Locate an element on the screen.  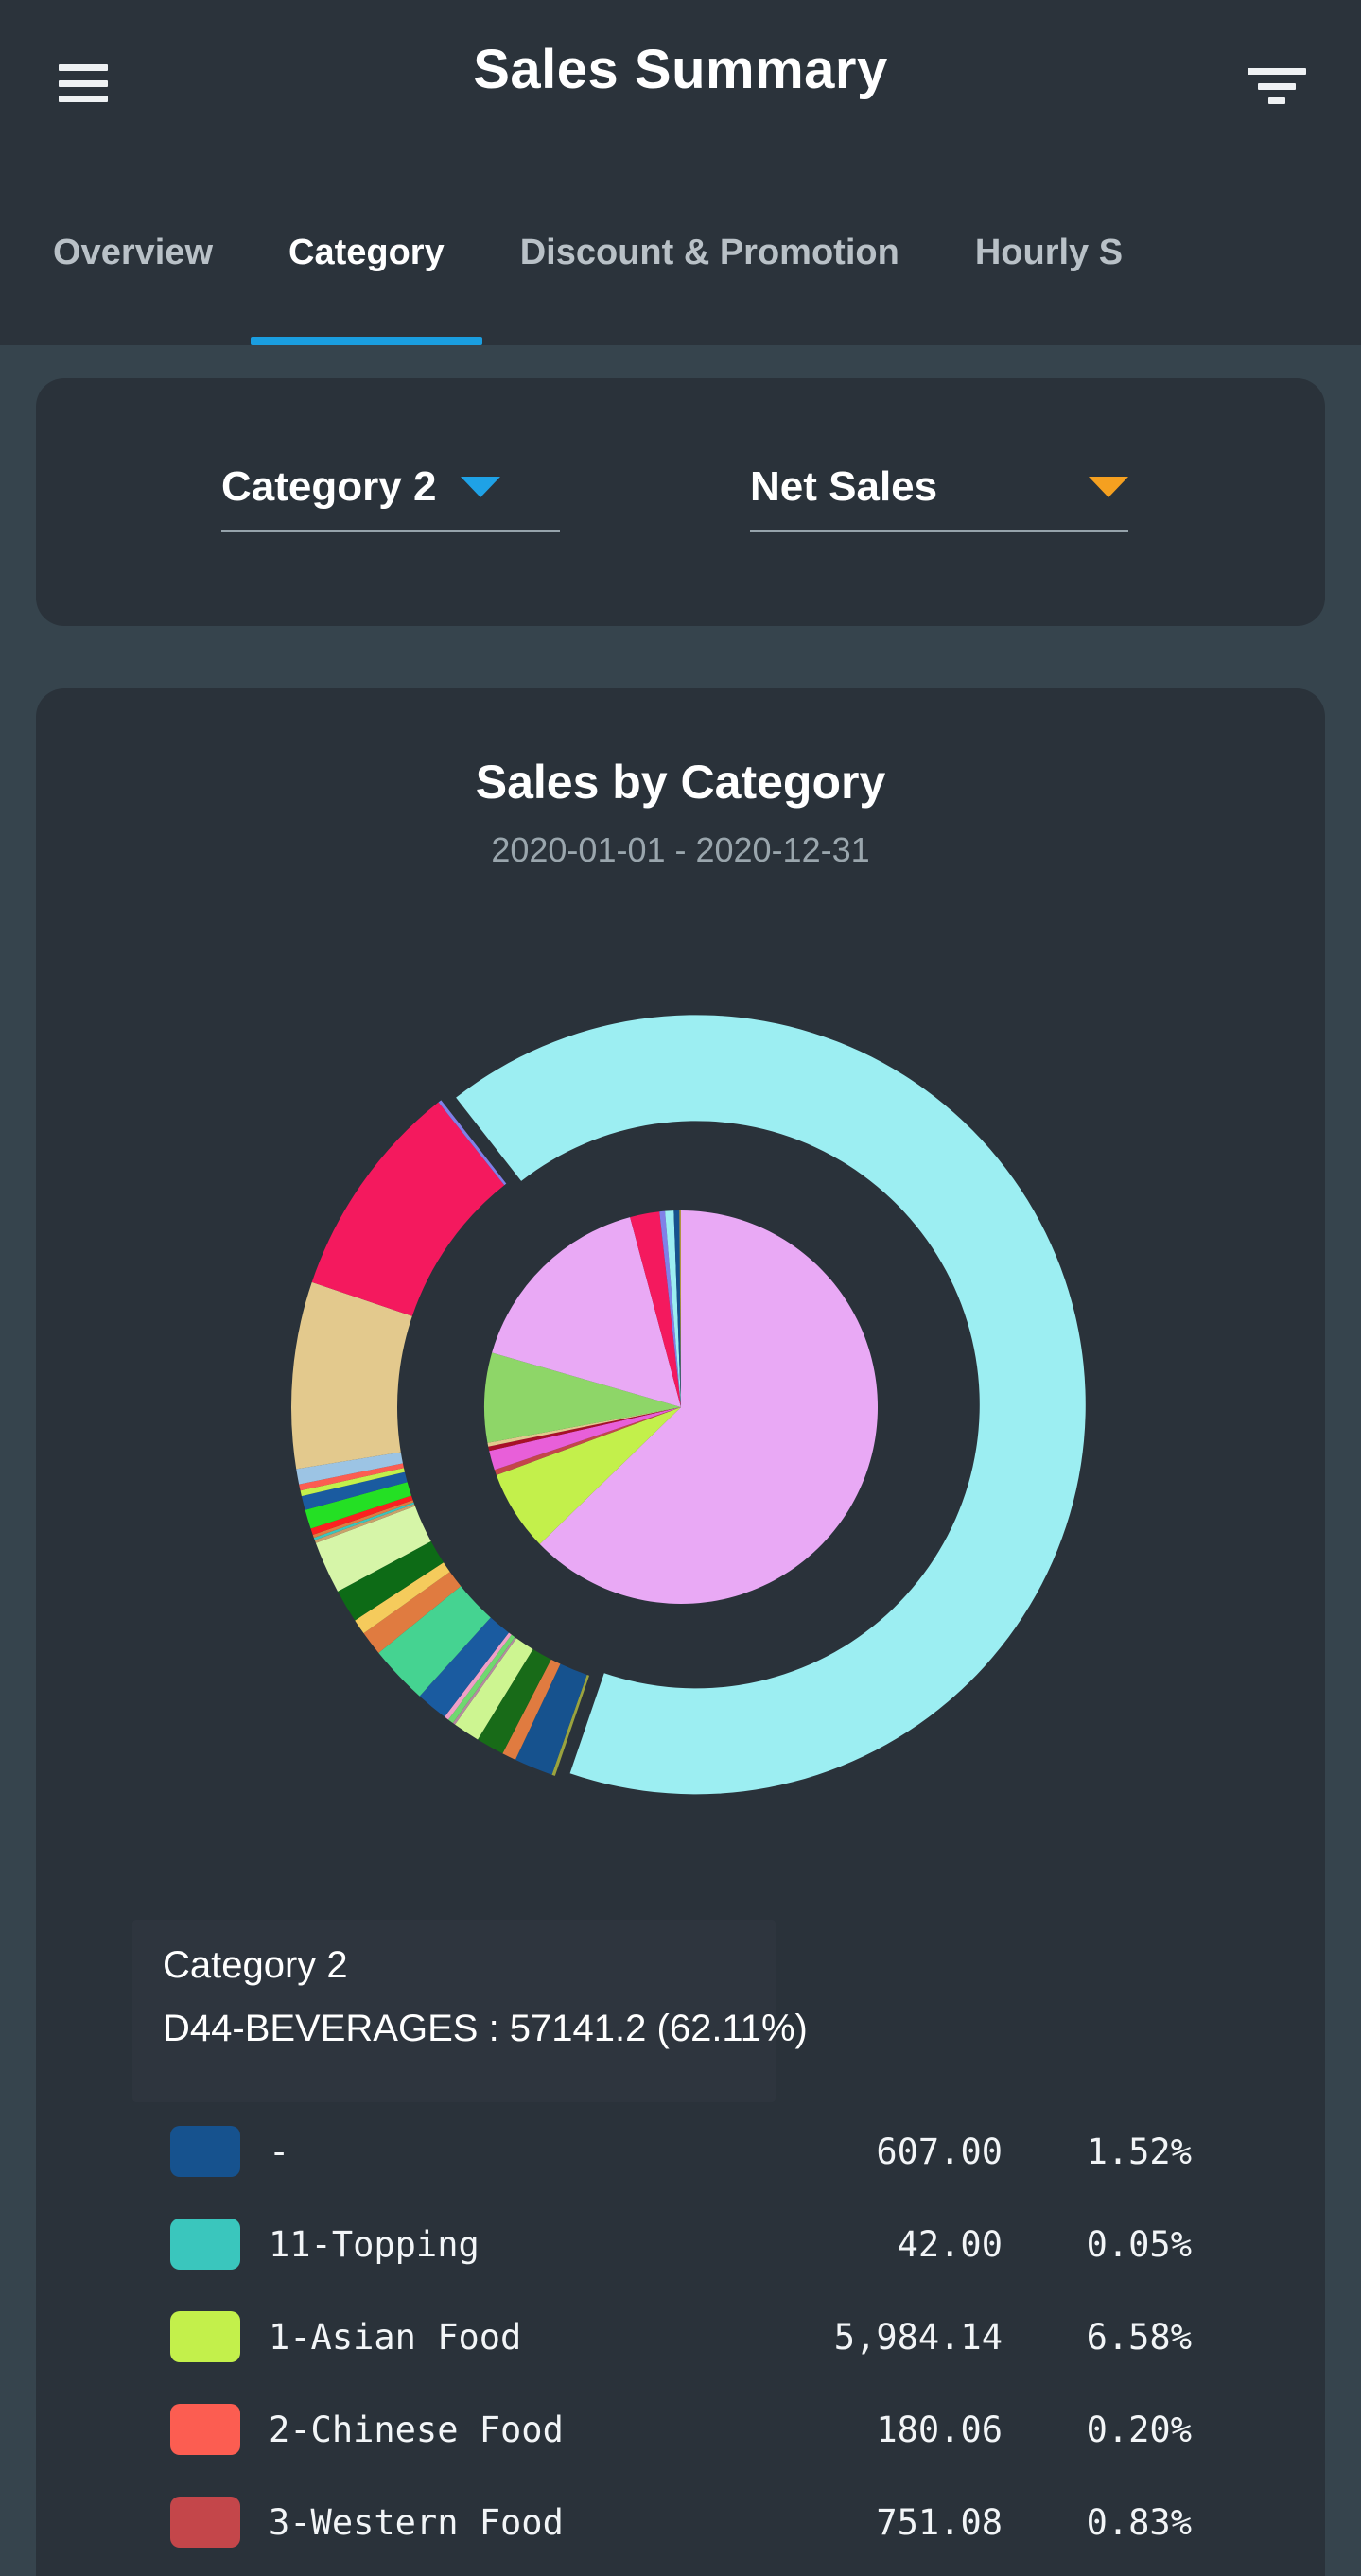
dimension-dropdown: Category 2 is located at coordinates (390, 497).